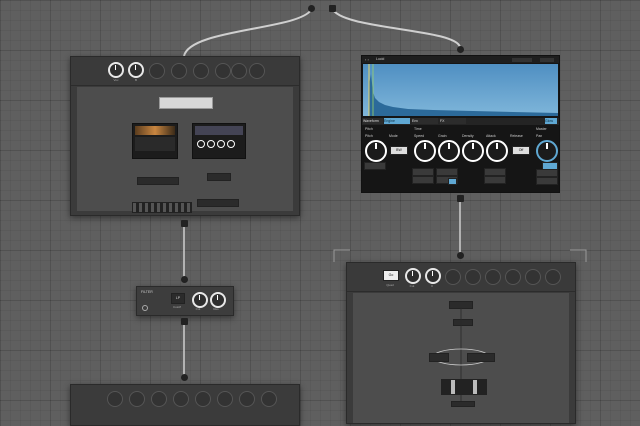  Describe the element at coordinates (186, 103) in the screenshot. I see `midi-input-device` at that location.